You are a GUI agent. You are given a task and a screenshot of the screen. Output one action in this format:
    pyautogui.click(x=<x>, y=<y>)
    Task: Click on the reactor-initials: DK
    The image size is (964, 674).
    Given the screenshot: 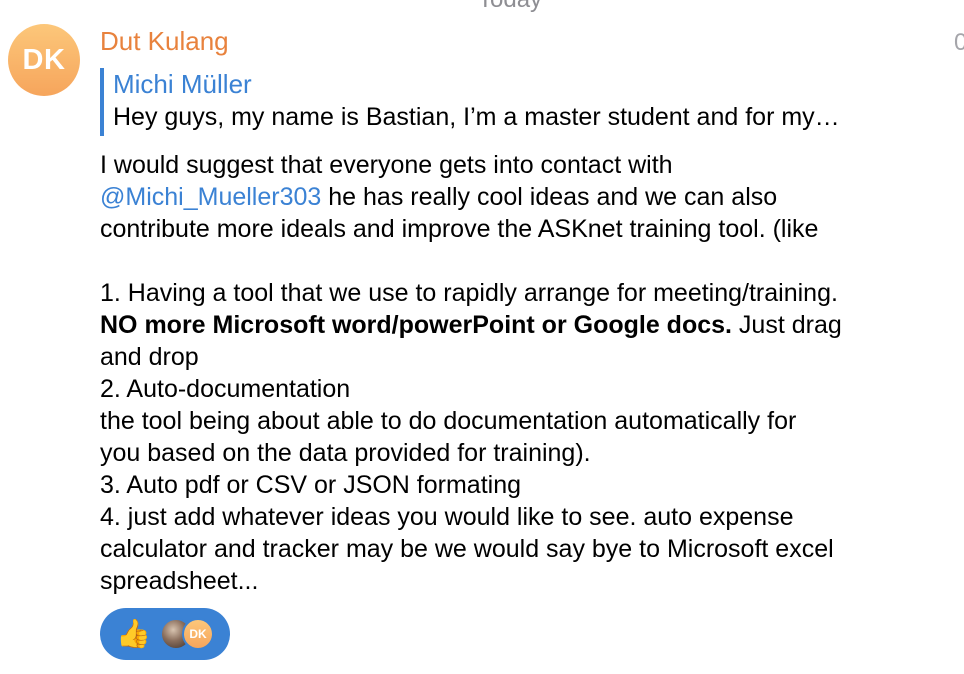 What is the action you would take?
    pyautogui.click(x=198, y=634)
    